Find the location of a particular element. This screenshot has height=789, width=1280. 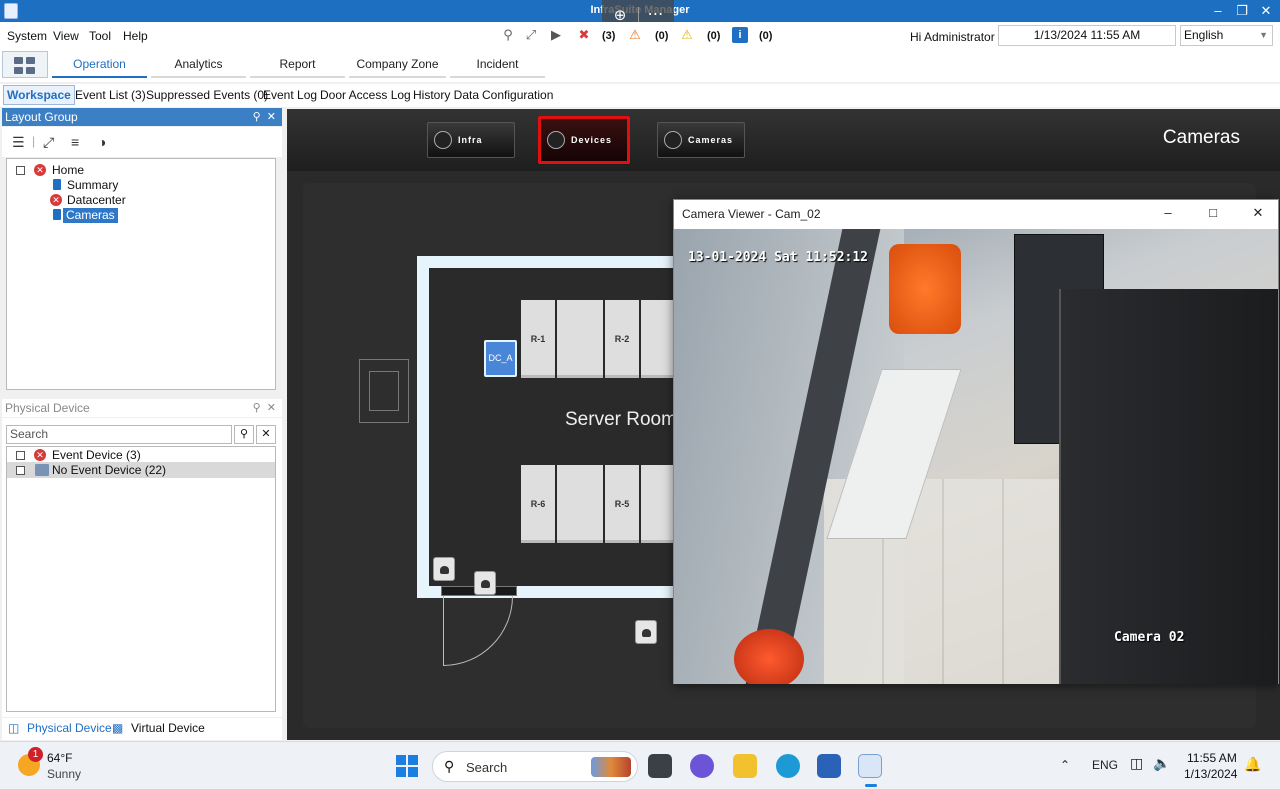

language-select: English ▼ is located at coordinates (1226, 35).